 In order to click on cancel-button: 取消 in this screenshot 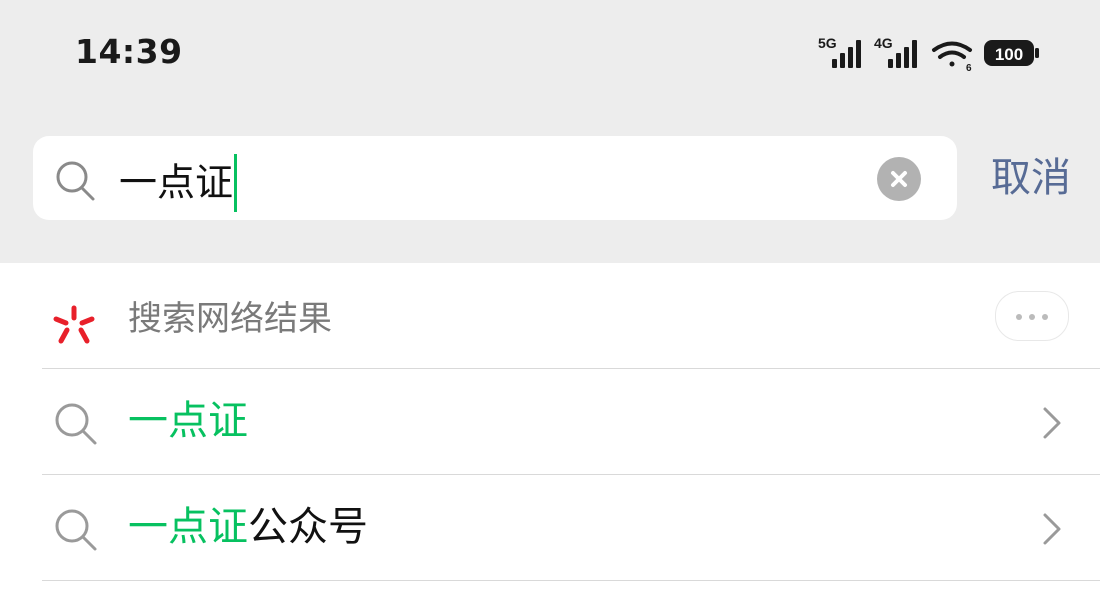, I will do `click(1031, 178)`.